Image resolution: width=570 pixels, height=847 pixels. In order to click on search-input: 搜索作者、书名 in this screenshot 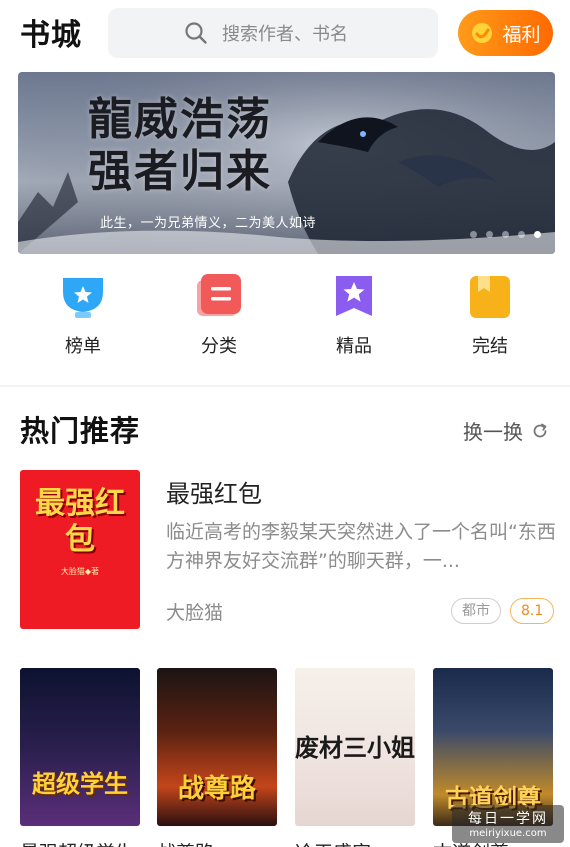, I will do `click(273, 33)`.